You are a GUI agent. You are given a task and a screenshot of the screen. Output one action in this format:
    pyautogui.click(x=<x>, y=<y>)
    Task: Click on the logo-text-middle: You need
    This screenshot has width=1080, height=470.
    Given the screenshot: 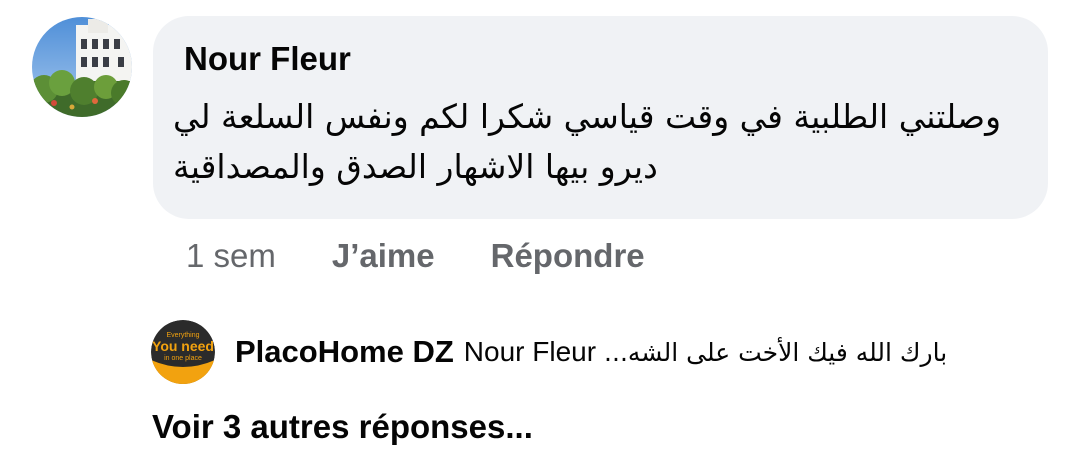 What is the action you would take?
    pyautogui.click(x=183, y=346)
    